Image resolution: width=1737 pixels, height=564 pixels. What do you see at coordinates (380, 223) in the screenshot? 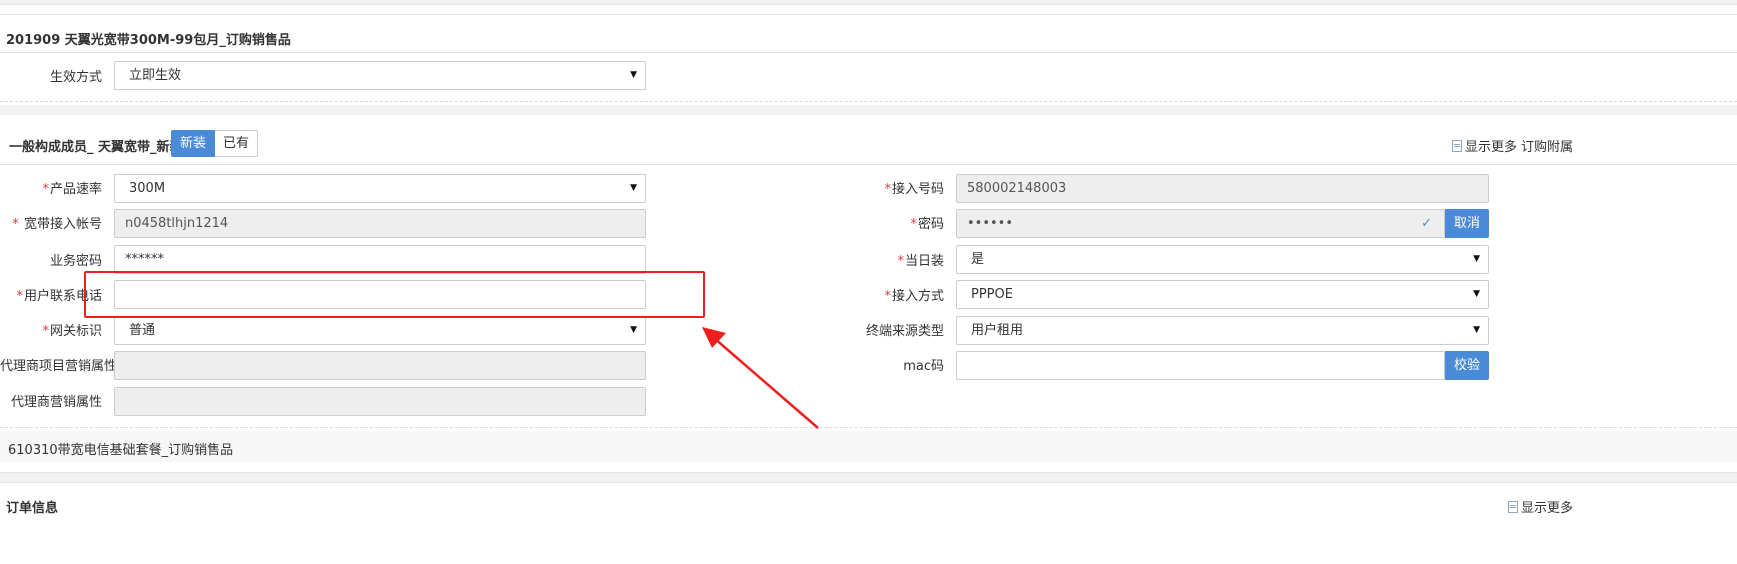
I see `account-field: n0458tlhjn1214` at bounding box center [380, 223].